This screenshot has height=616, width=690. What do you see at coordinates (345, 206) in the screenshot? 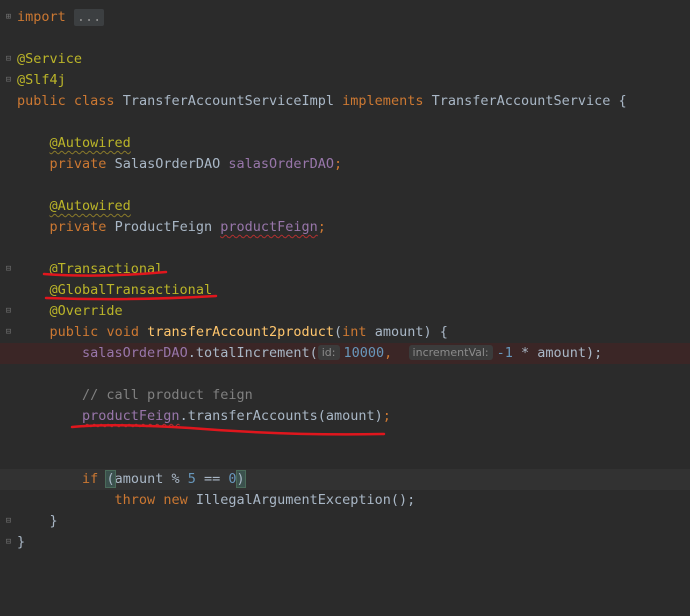
I see `code-line-autowired-2: @Autowired` at bounding box center [345, 206].